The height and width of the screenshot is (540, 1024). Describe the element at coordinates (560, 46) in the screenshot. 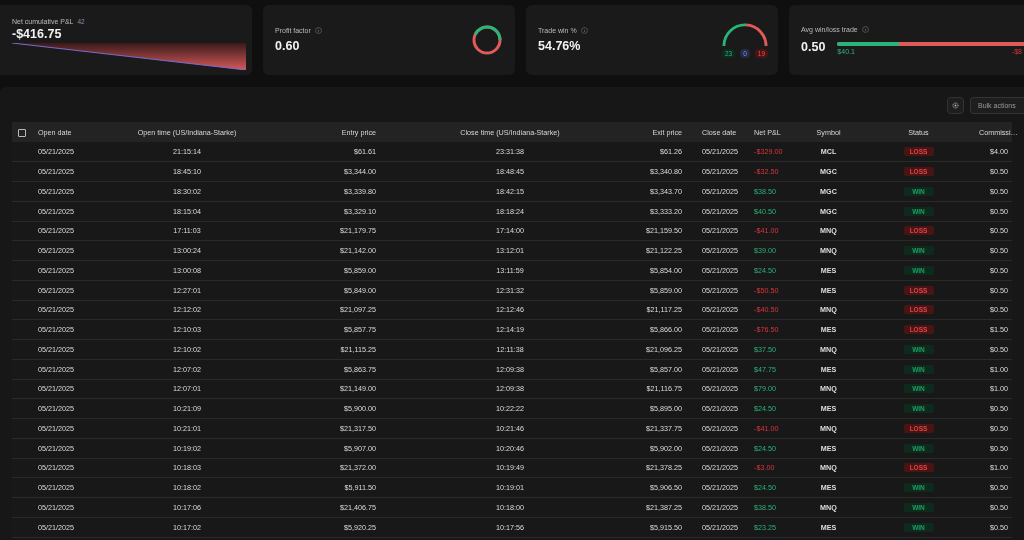

I see `card-value: 54.76%` at that location.